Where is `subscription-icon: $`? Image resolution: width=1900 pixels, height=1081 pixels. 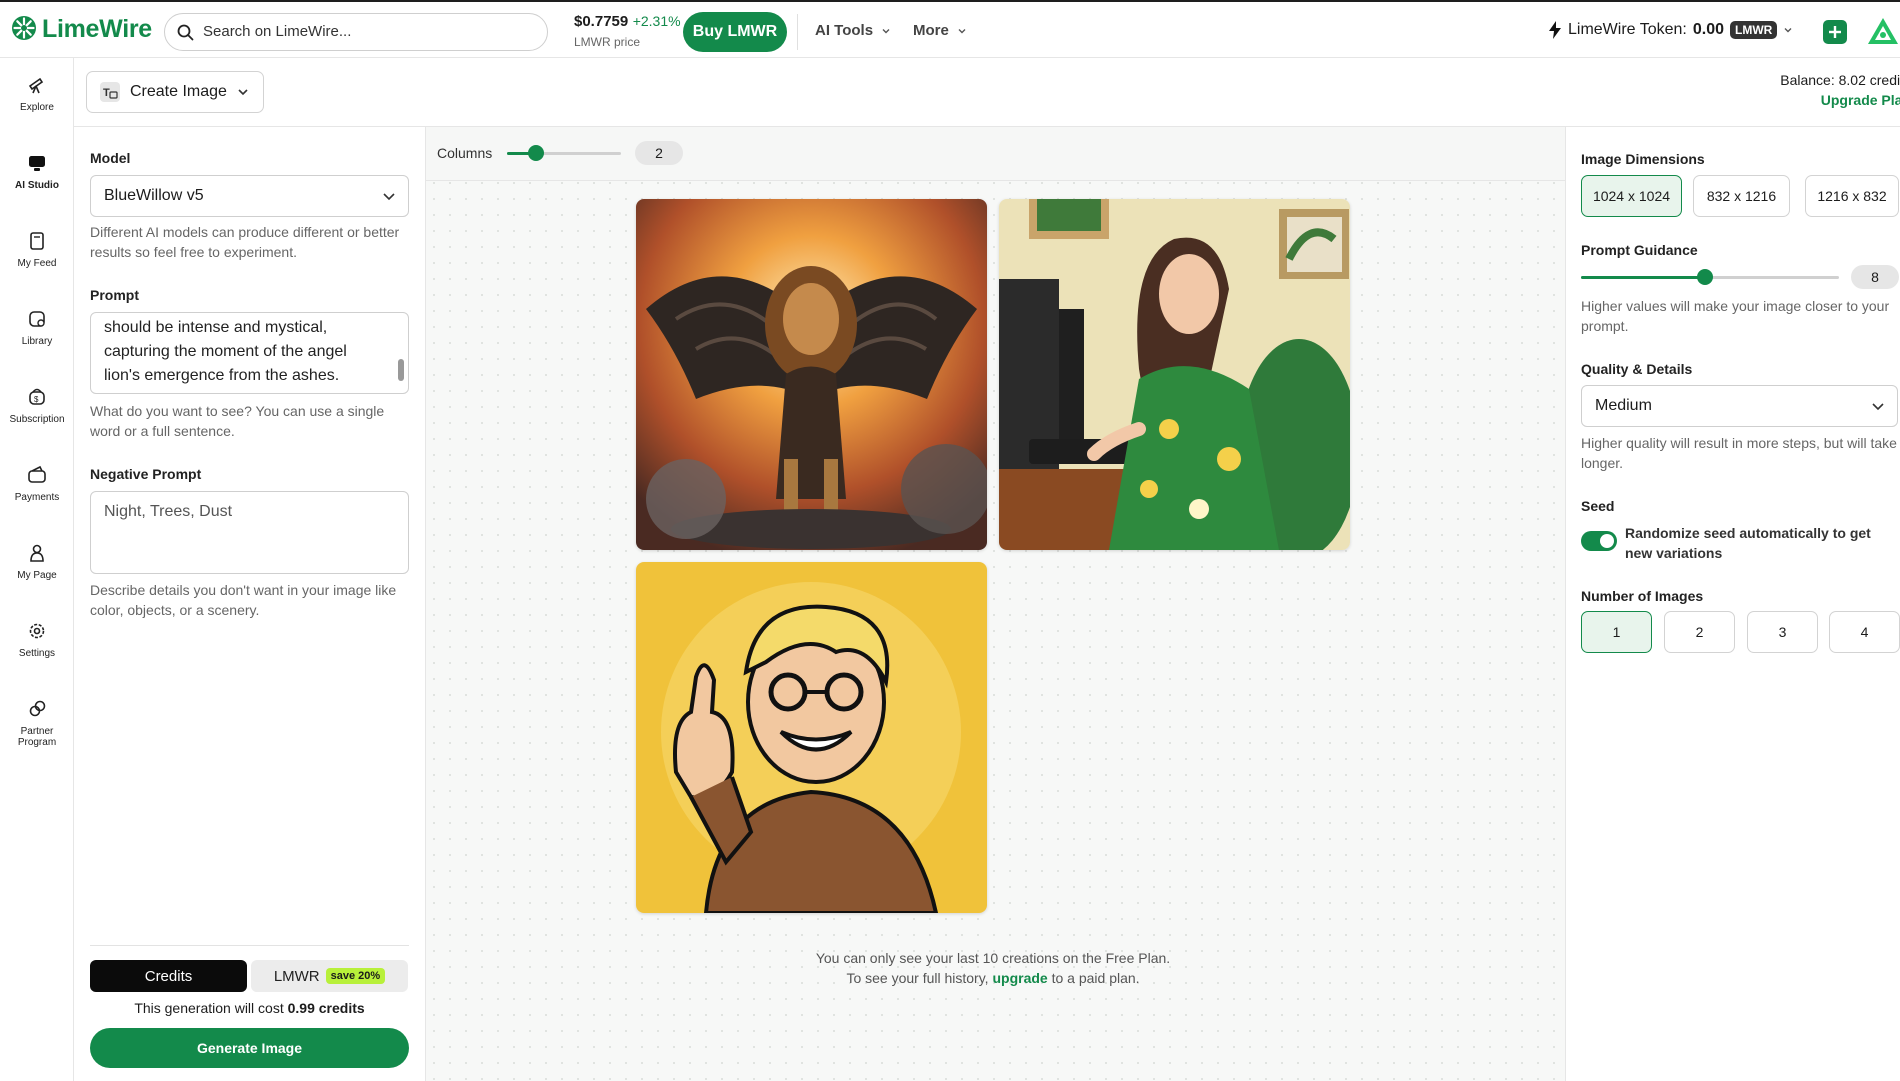 subscription-icon: $ is located at coordinates (37, 397).